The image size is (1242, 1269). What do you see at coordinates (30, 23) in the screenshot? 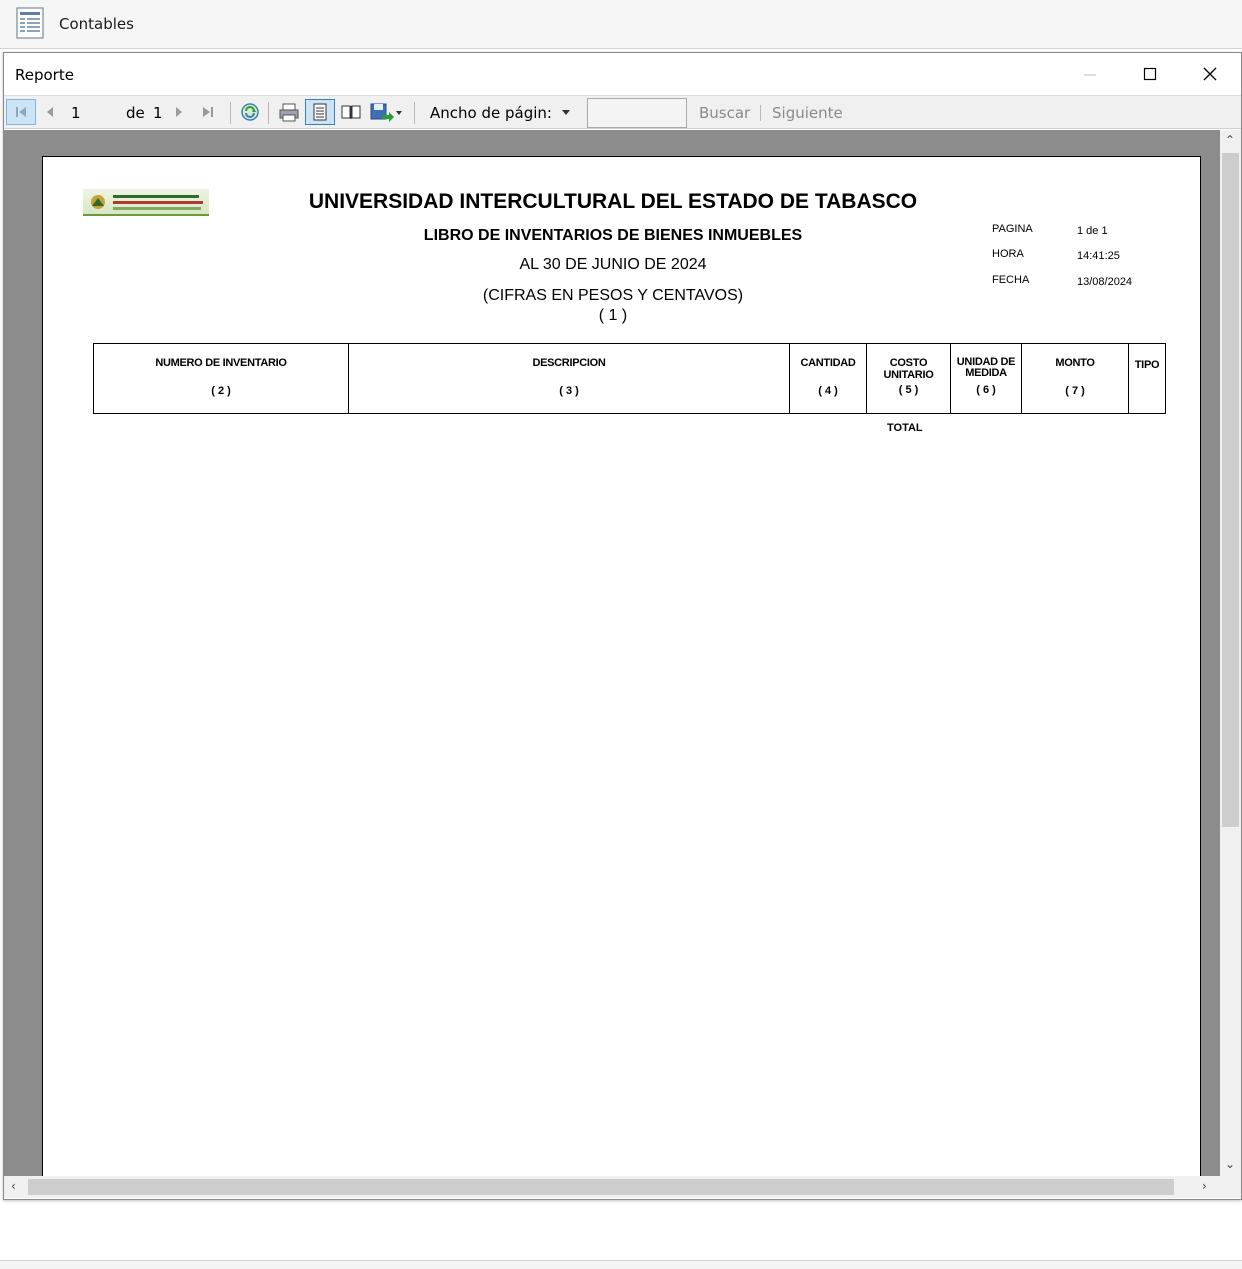
I see `report-document-icon` at bounding box center [30, 23].